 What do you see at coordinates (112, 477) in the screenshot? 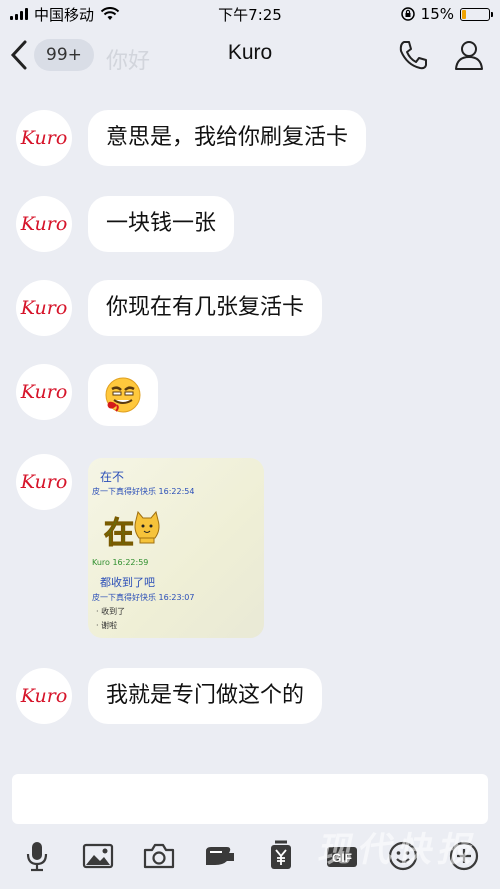
I see `image-text: 在不` at bounding box center [112, 477].